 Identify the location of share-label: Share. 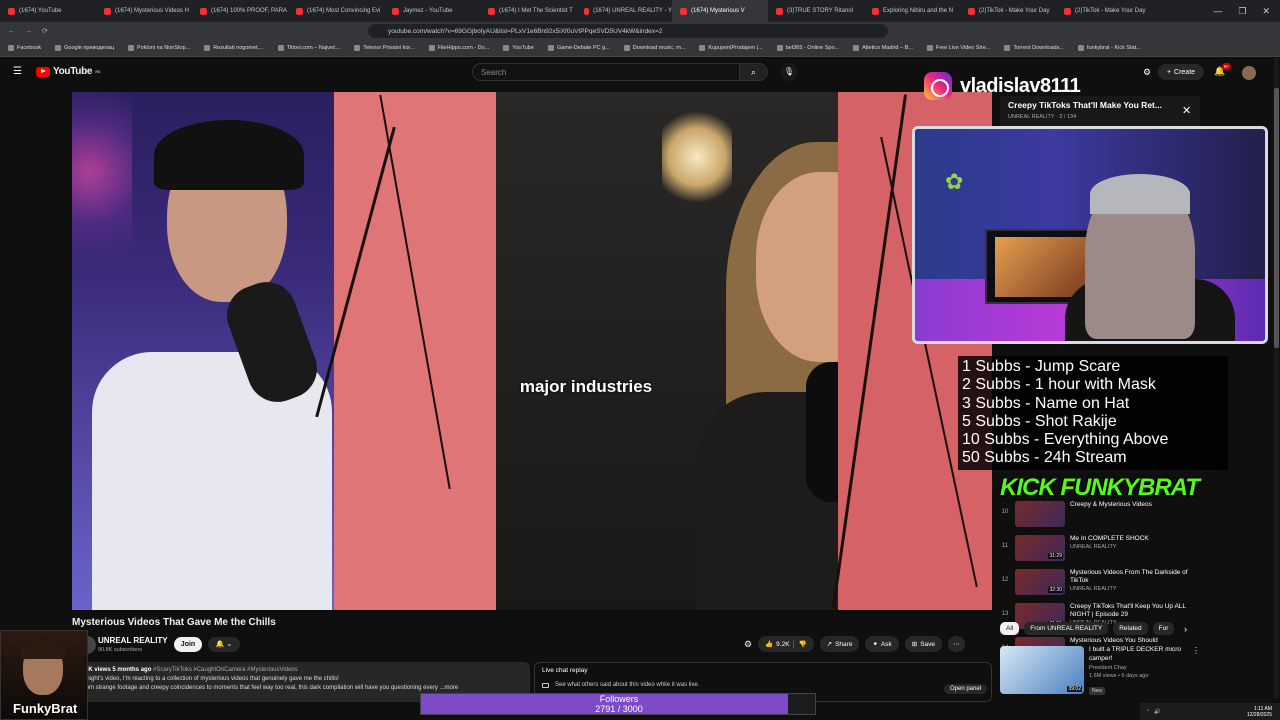
(844, 644).